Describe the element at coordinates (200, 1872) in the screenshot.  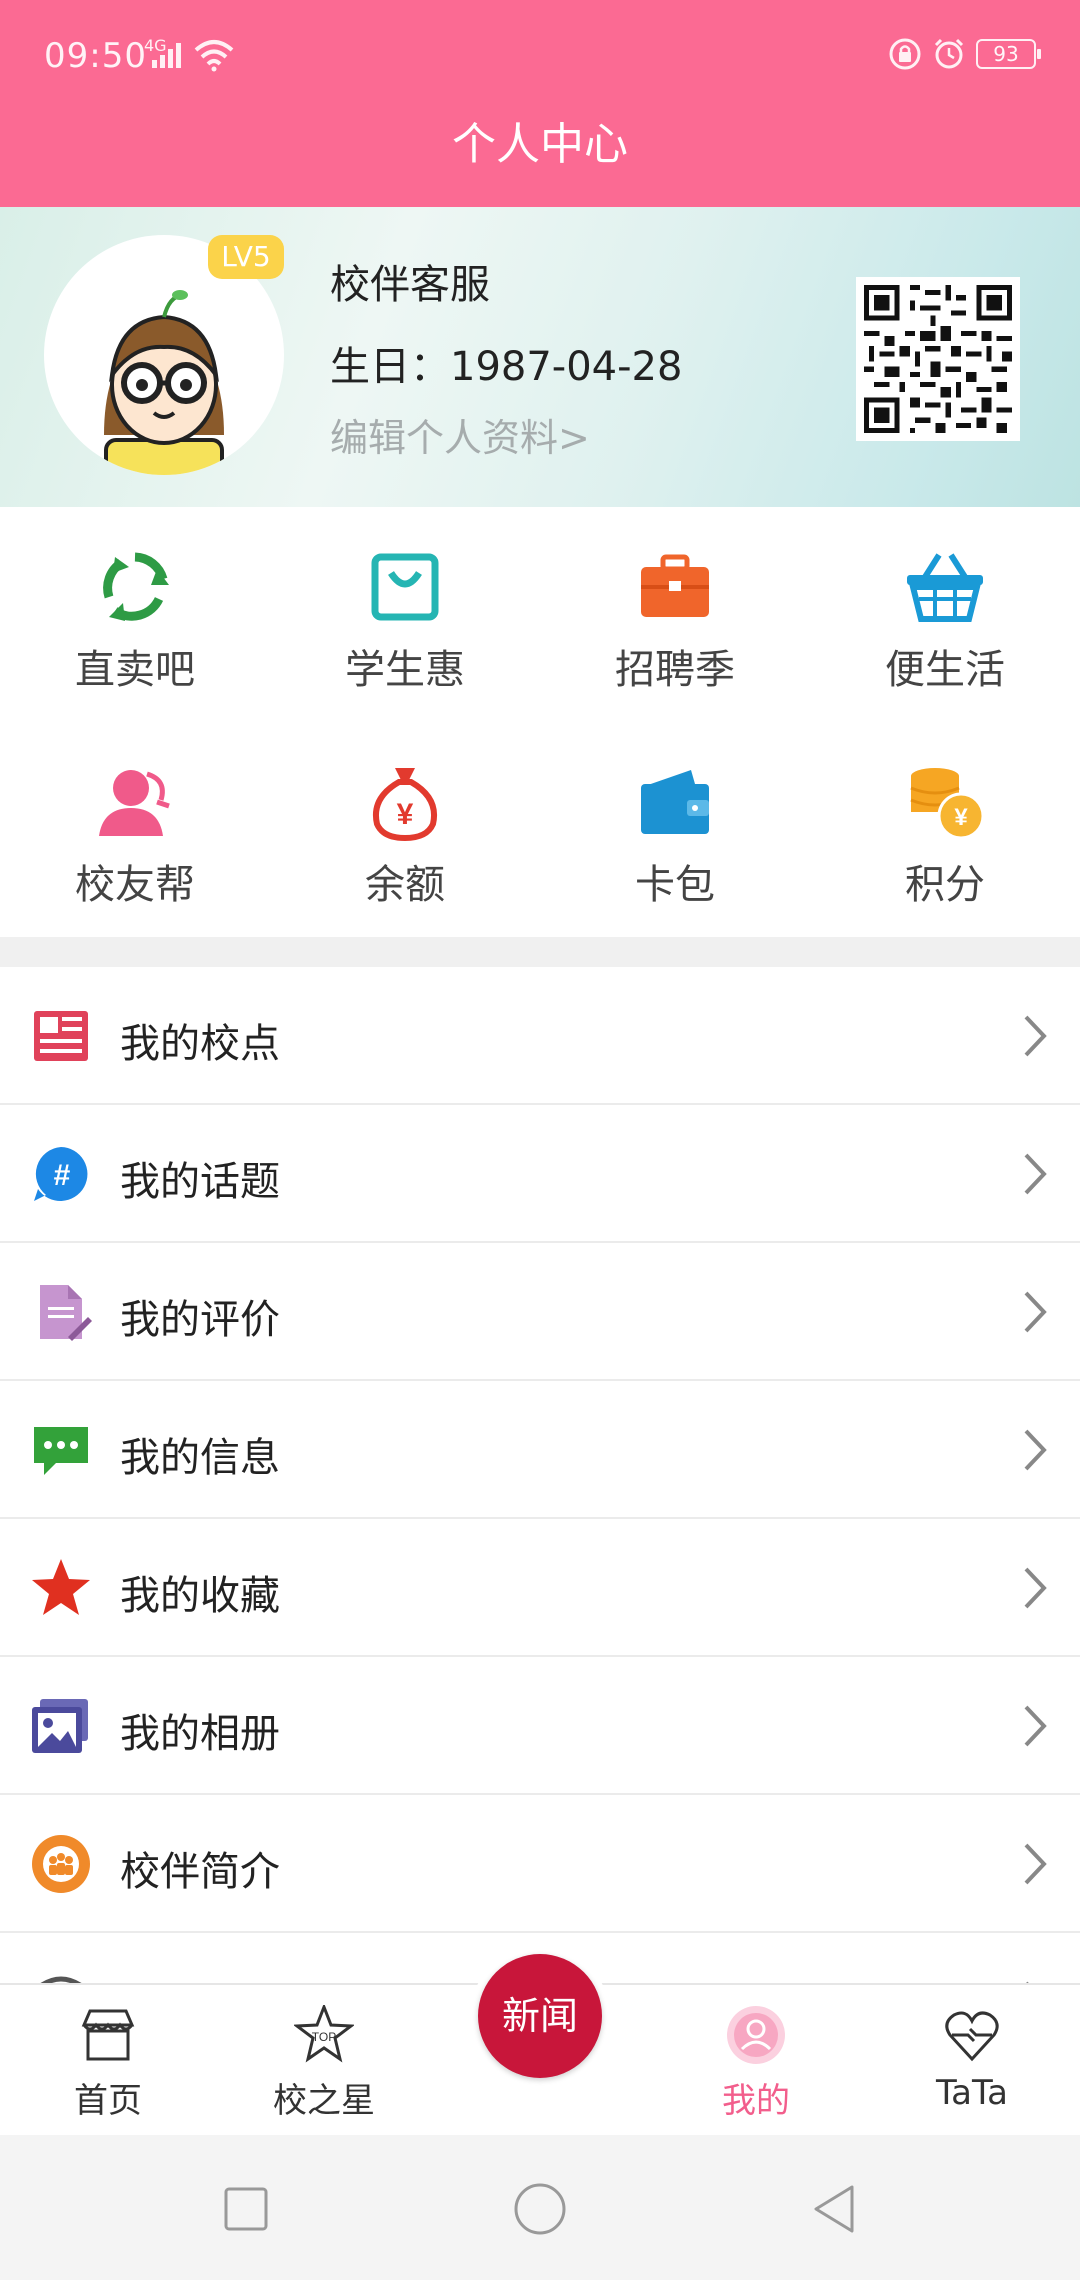
I see `menu-label: 校伴简介` at that location.